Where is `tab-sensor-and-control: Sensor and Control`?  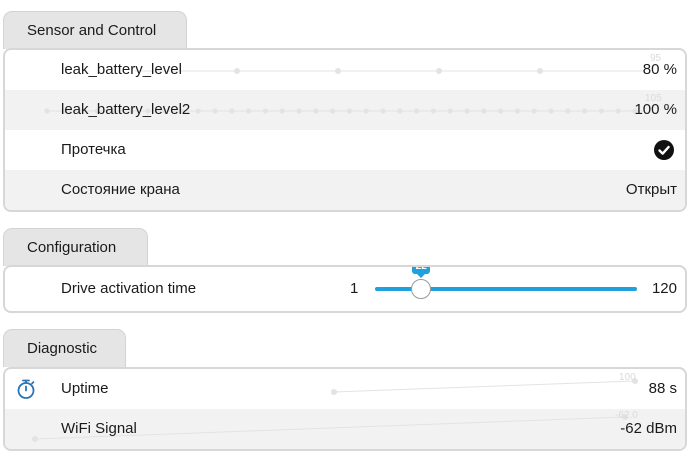 tab-sensor-and-control: Sensor and Control is located at coordinates (95, 30).